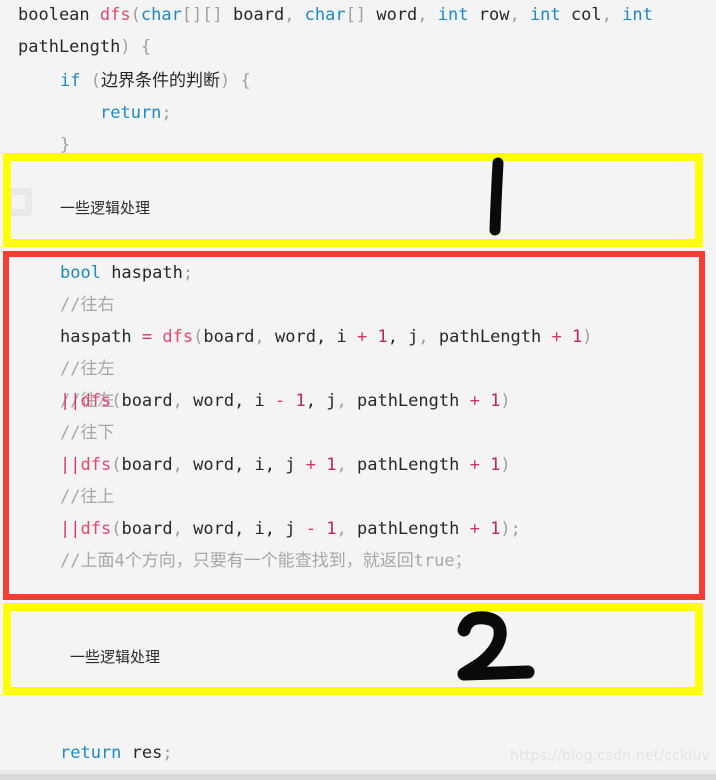  What do you see at coordinates (160, 81) in the screenshot?
I see `token-chinese-condition: 边界条件的判断` at bounding box center [160, 81].